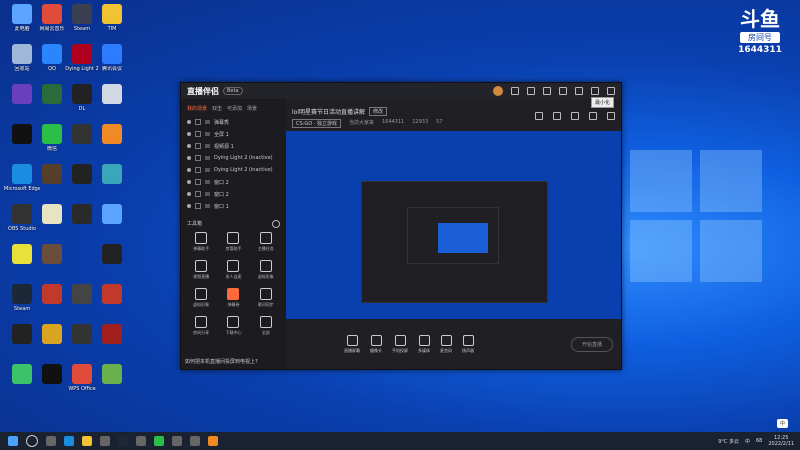 This screenshot has width=800, height=450. I want to click on more-icon, so click(276, 224).